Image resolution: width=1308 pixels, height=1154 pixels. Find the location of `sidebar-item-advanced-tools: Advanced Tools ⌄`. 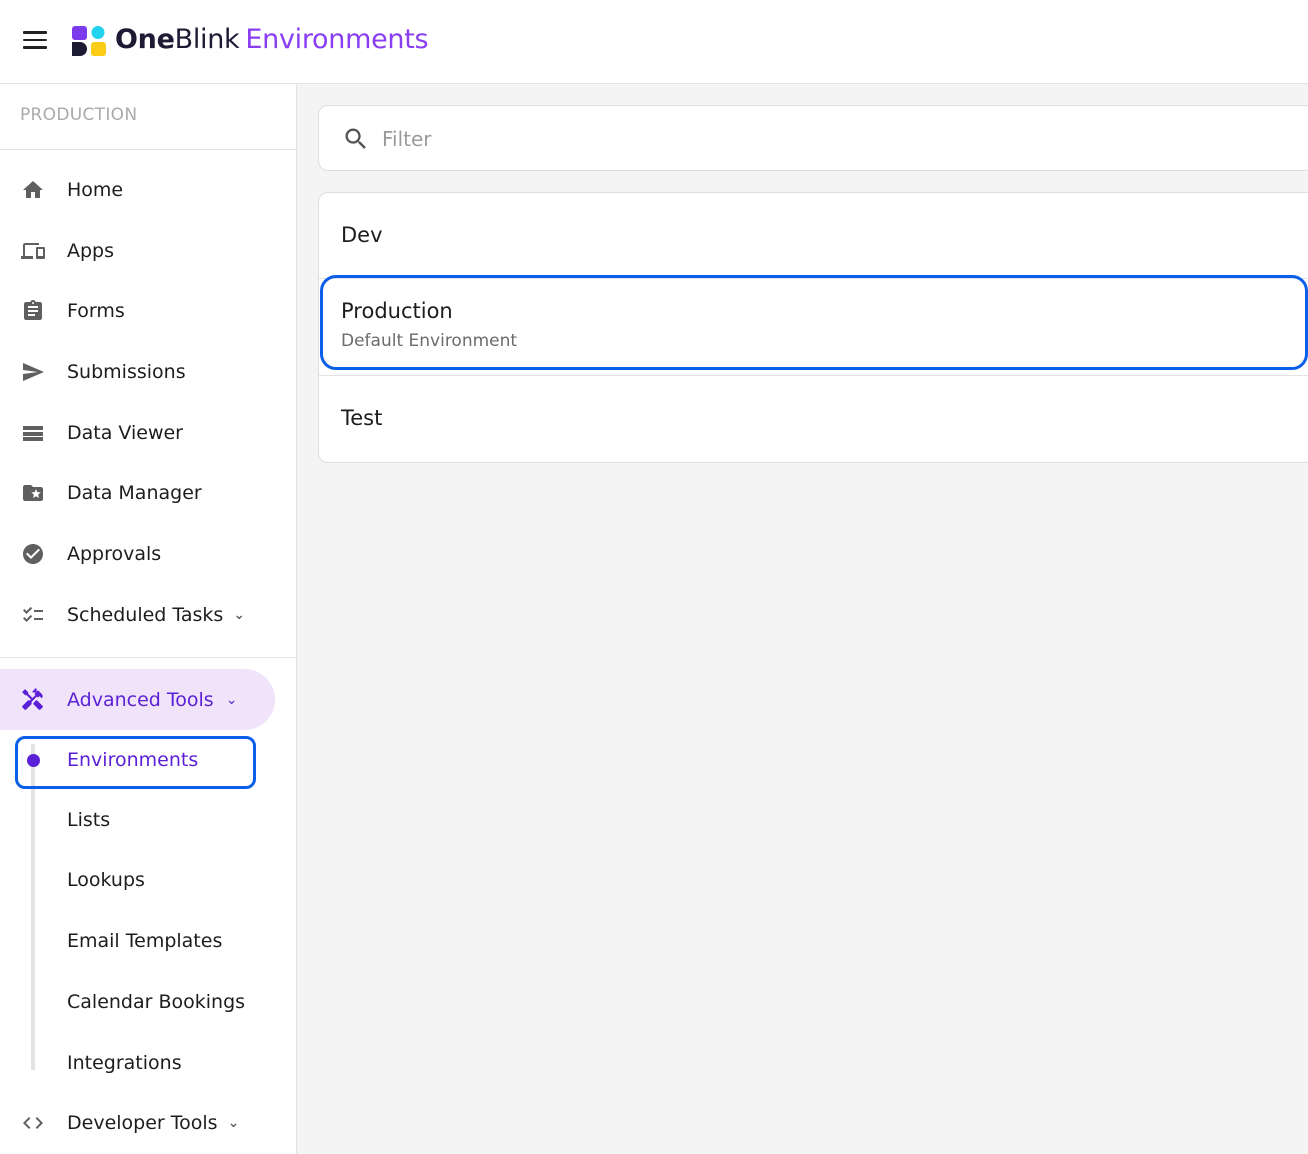

sidebar-item-advanced-tools: Advanced Tools ⌄ is located at coordinates (137, 699).